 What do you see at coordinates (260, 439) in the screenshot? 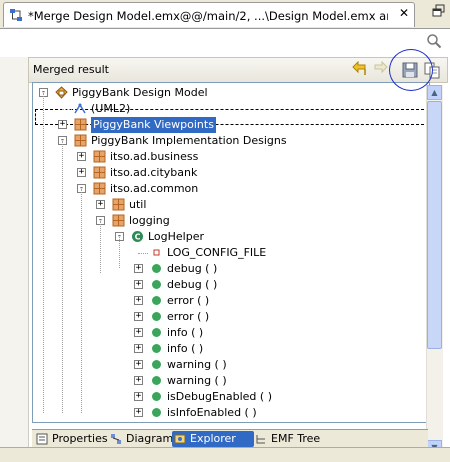
I see `emf-tree-icon` at bounding box center [260, 439].